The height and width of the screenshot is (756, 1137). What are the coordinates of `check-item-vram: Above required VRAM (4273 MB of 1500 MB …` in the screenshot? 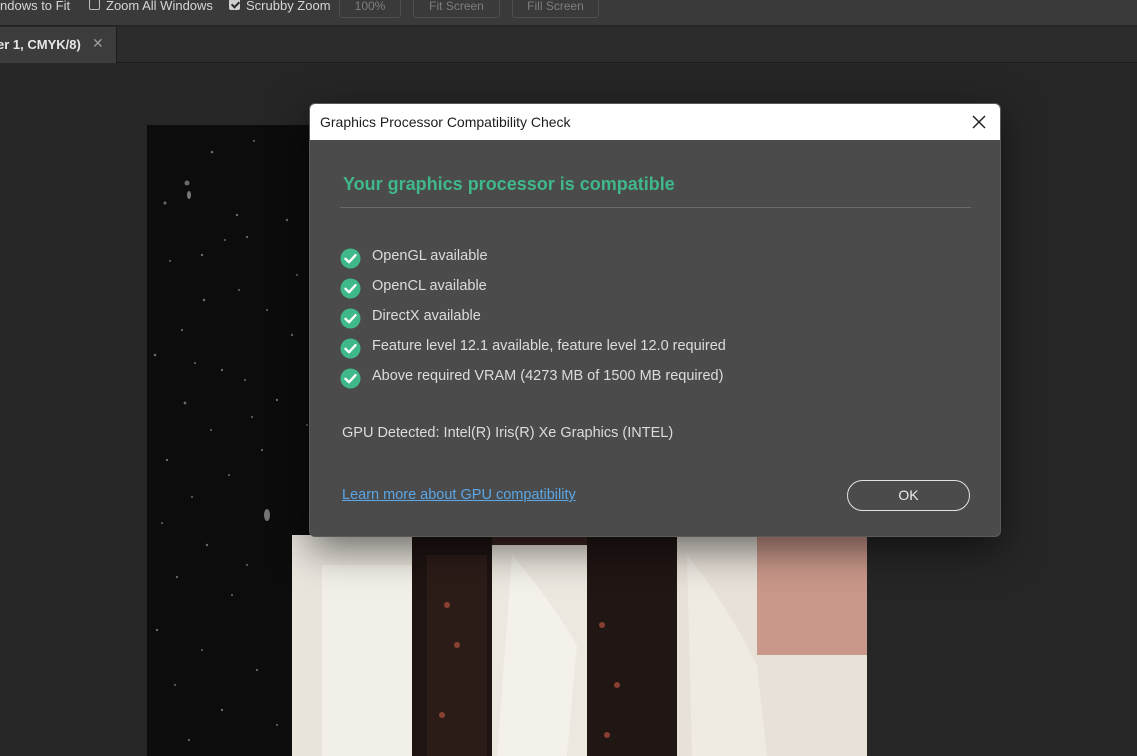 It's located at (660, 377).